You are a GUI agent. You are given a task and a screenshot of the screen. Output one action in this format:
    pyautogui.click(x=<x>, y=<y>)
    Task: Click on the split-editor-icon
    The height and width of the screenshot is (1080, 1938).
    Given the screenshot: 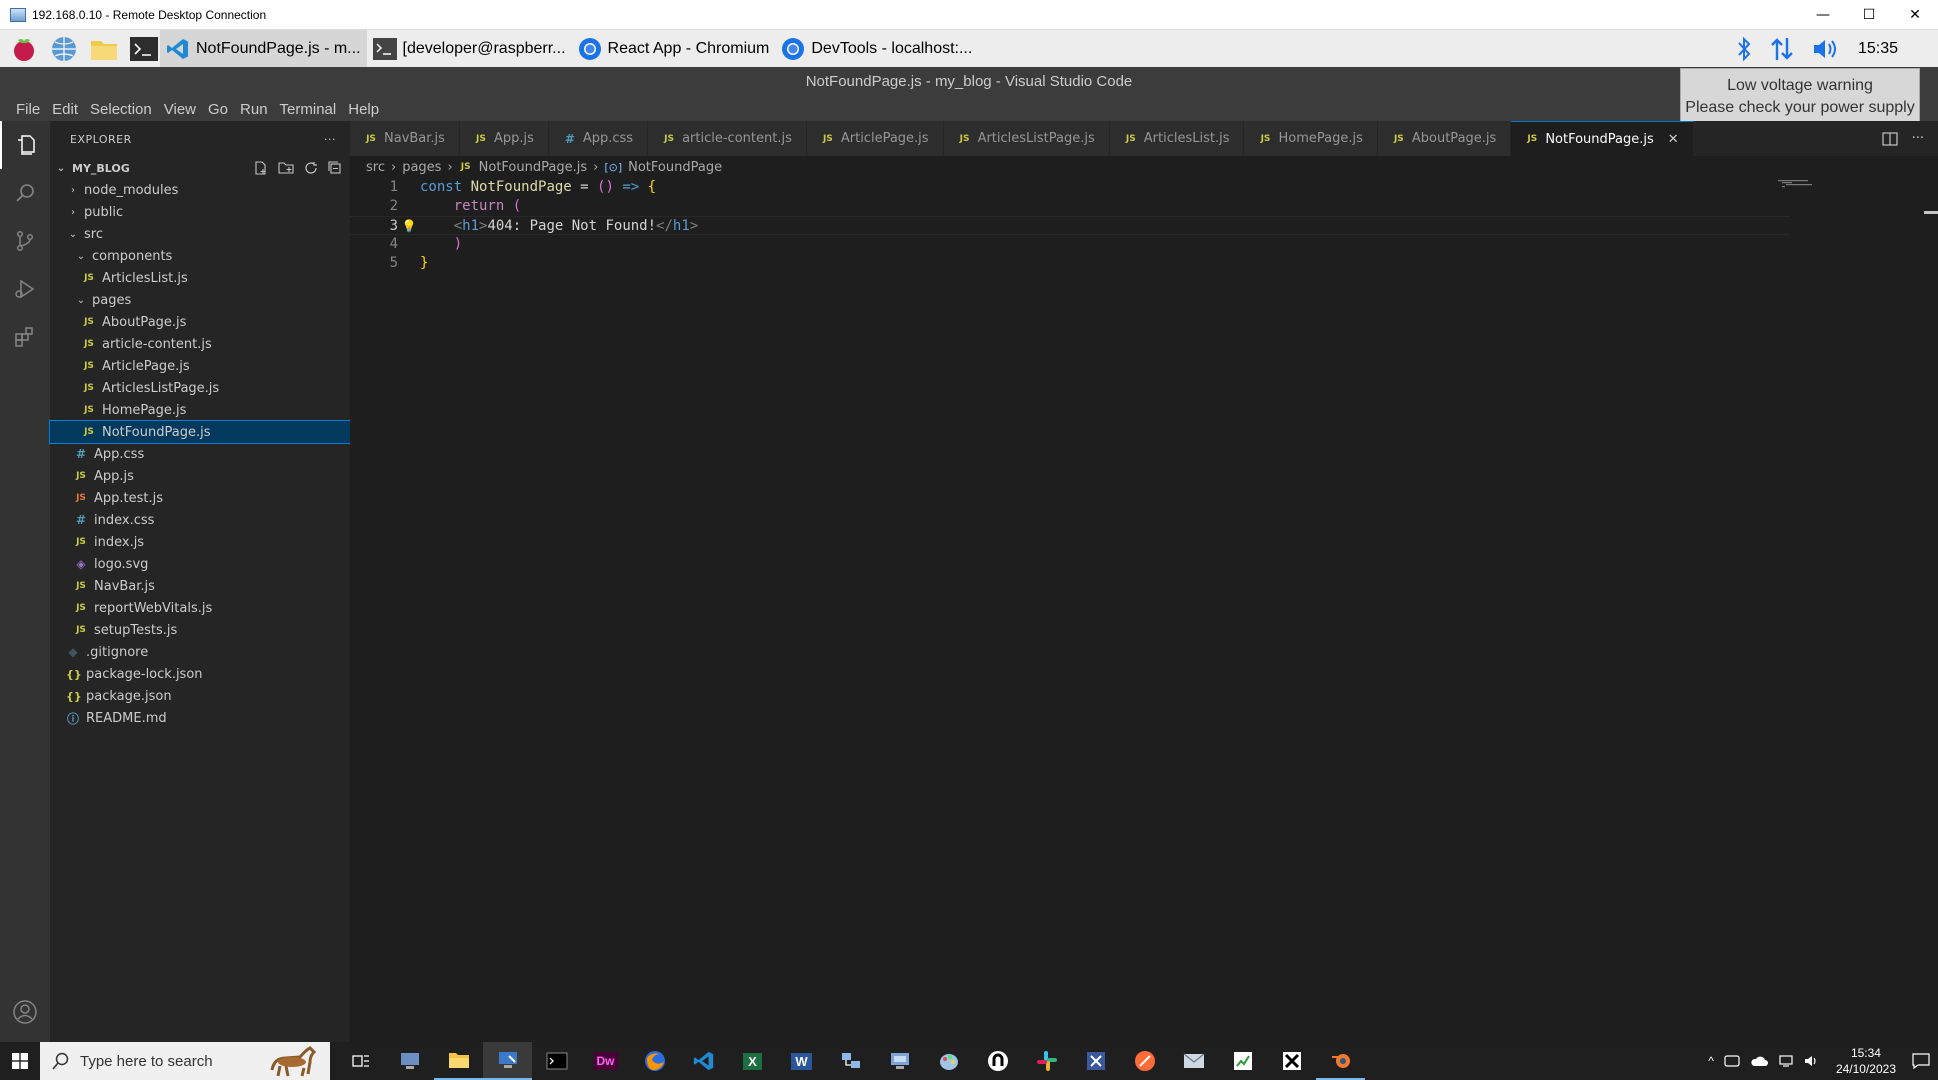 What is the action you would take?
    pyautogui.click(x=1889, y=138)
    